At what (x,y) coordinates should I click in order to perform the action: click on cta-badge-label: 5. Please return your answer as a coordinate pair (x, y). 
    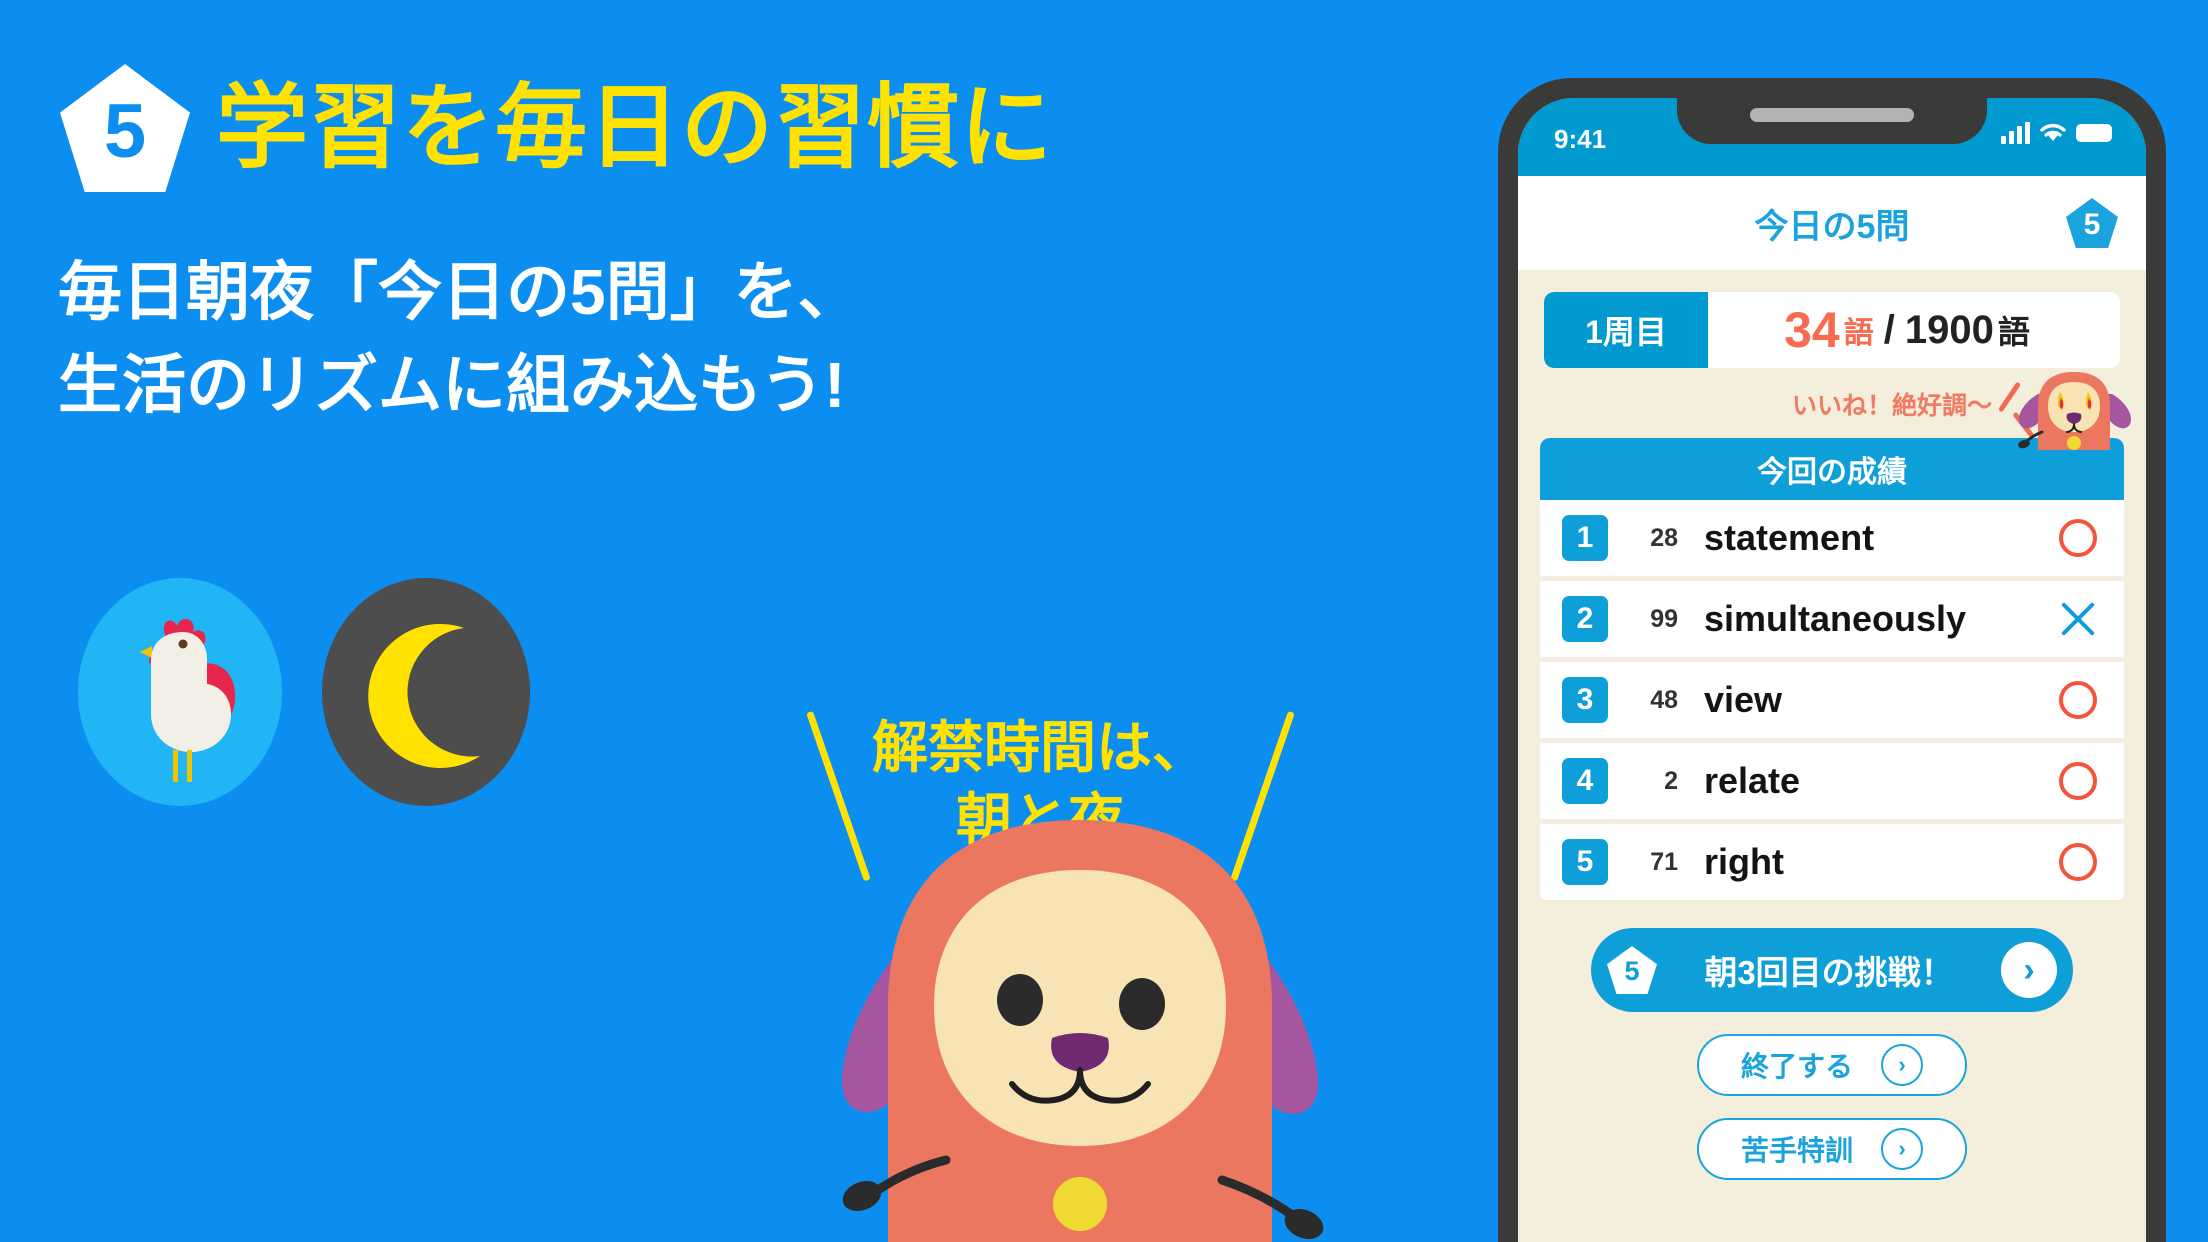
    Looking at the image, I should click on (1632, 971).